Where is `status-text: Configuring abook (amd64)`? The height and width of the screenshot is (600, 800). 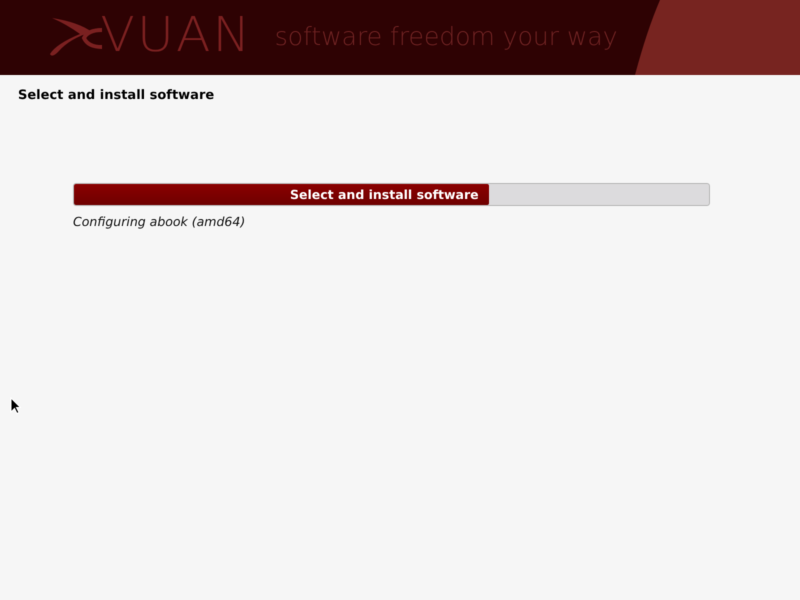
status-text: Configuring abook (amd64) is located at coordinates (159, 221).